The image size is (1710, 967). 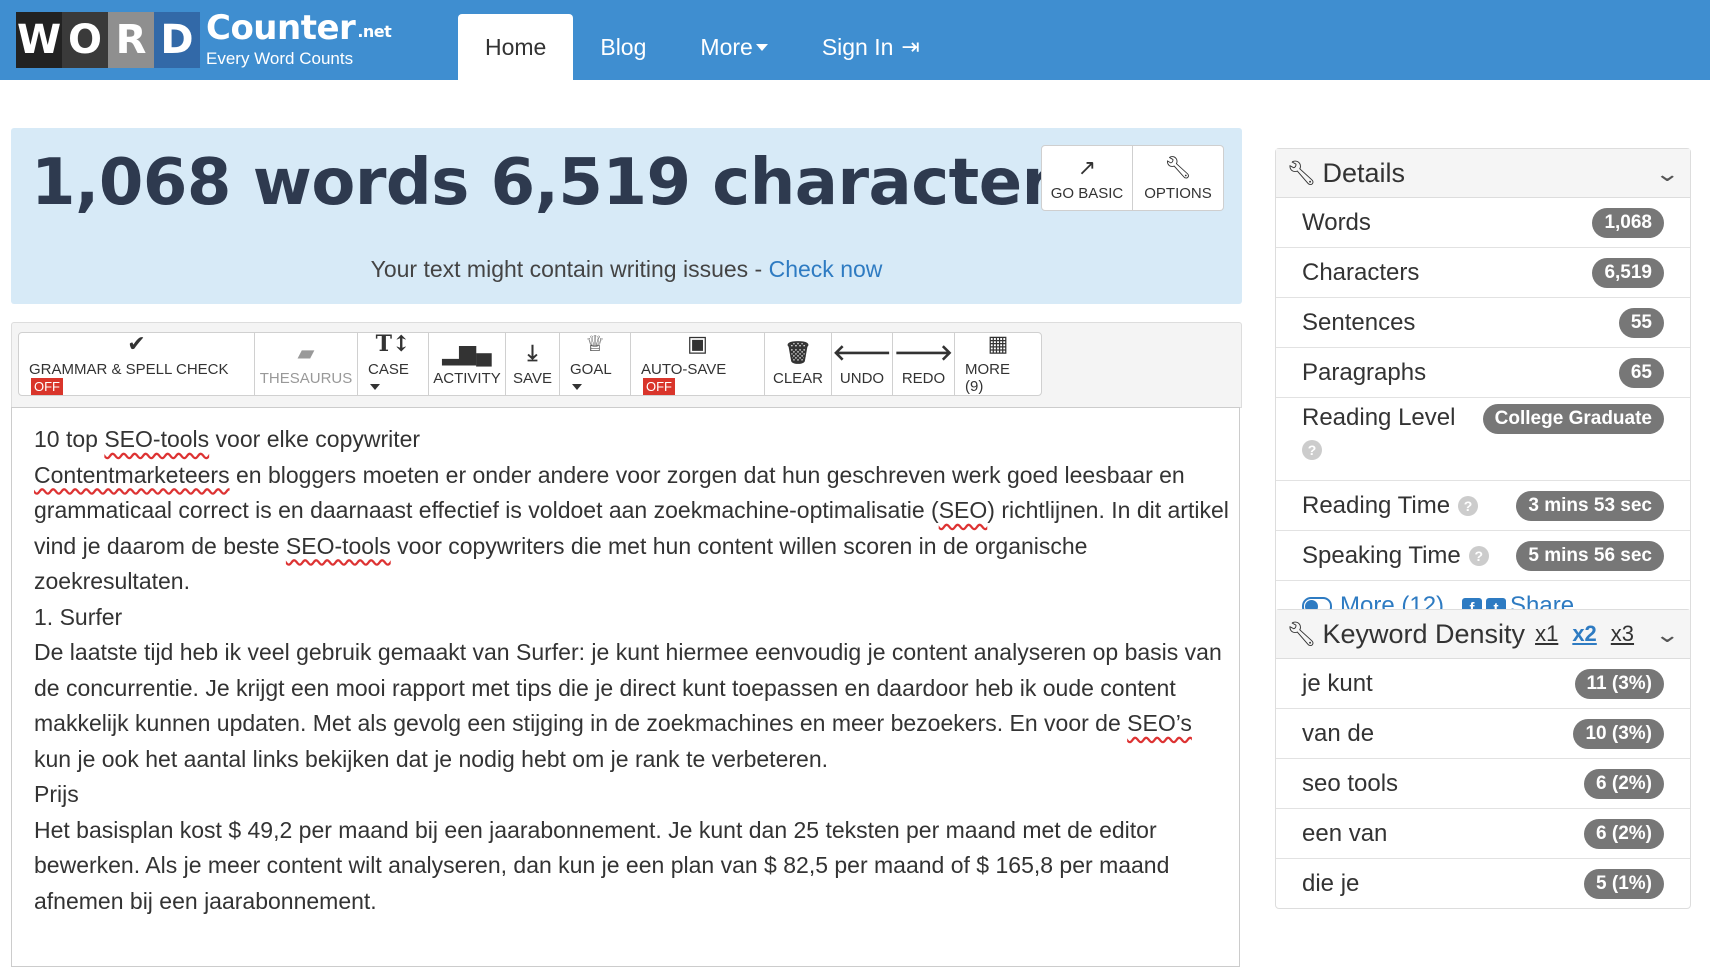 What do you see at coordinates (697, 343) in the screenshot?
I see `floppy-disk-icon: ▣` at bounding box center [697, 343].